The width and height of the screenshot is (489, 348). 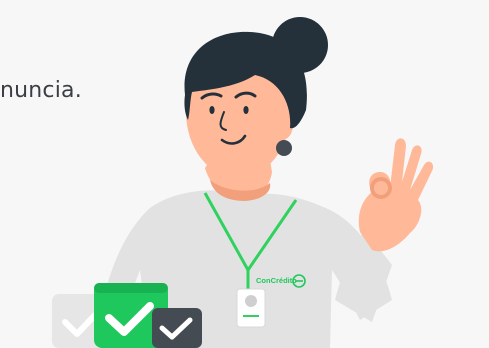 What do you see at coordinates (251, 308) in the screenshot?
I see `id-badge` at bounding box center [251, 308].